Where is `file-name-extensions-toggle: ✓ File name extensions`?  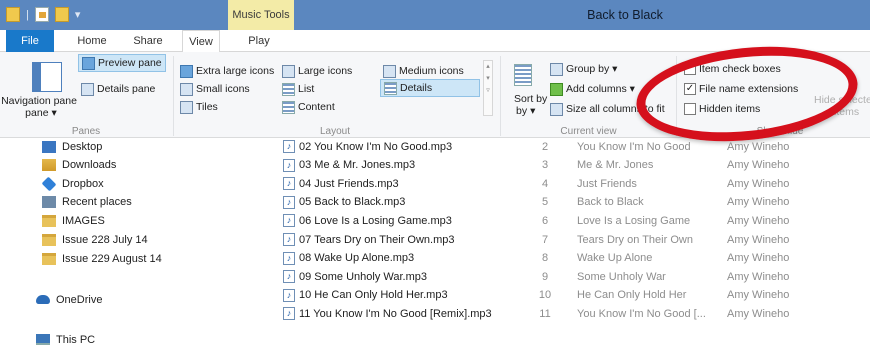 file-name-extensions-toggle: ✓ File name extensions is located at coordinates (741, 89).